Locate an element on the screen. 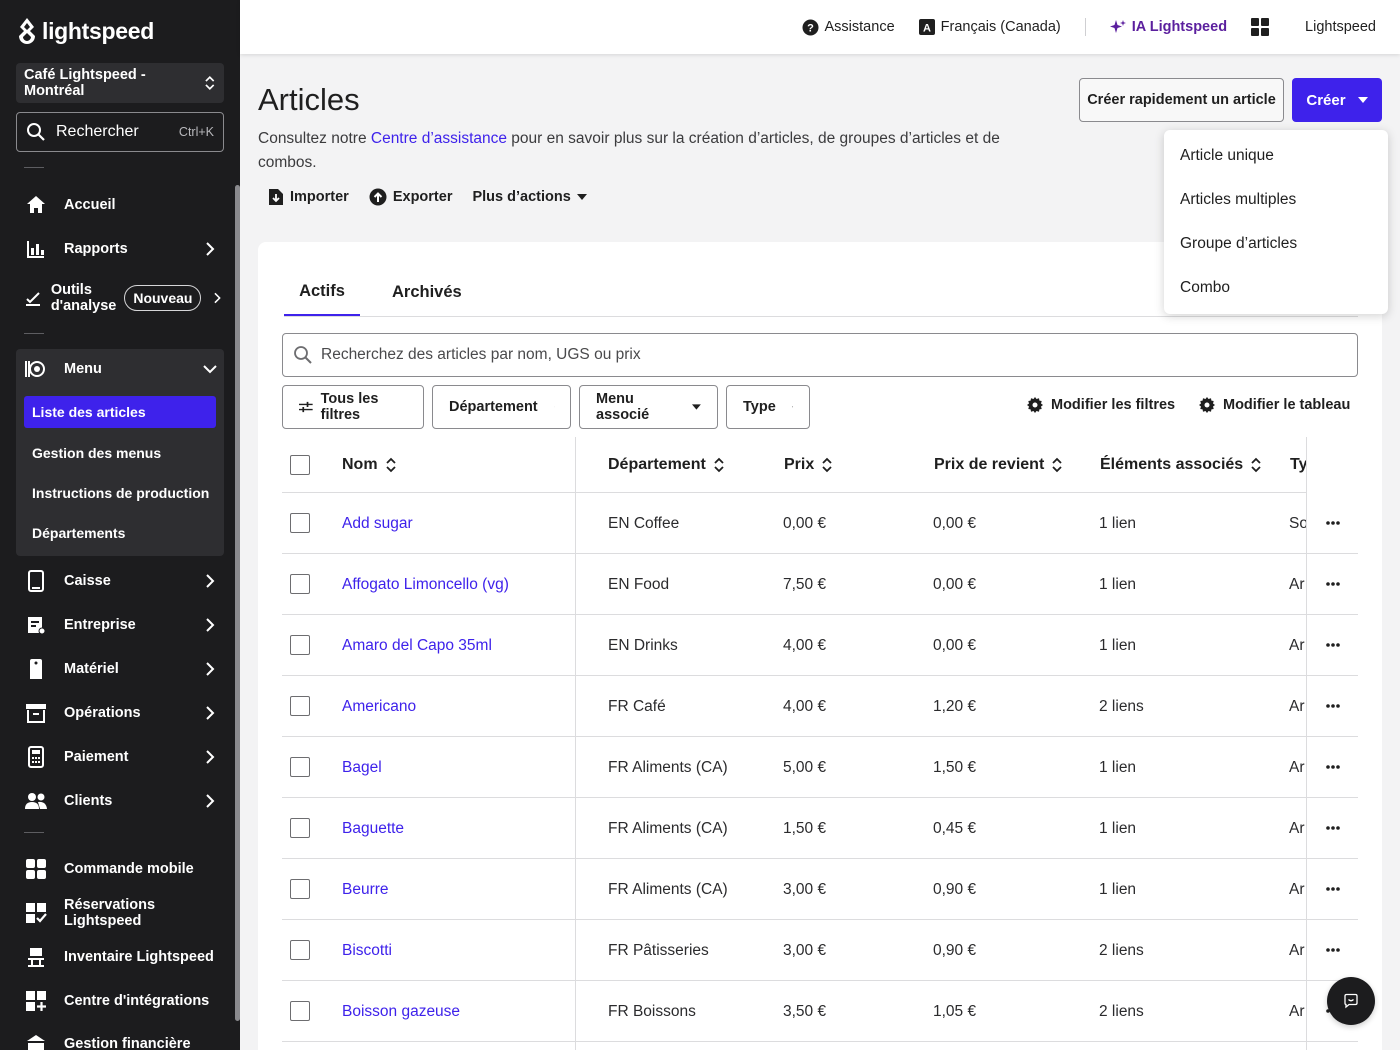  column-header-cost: Prix de revient is located at coordinates (998, 465).